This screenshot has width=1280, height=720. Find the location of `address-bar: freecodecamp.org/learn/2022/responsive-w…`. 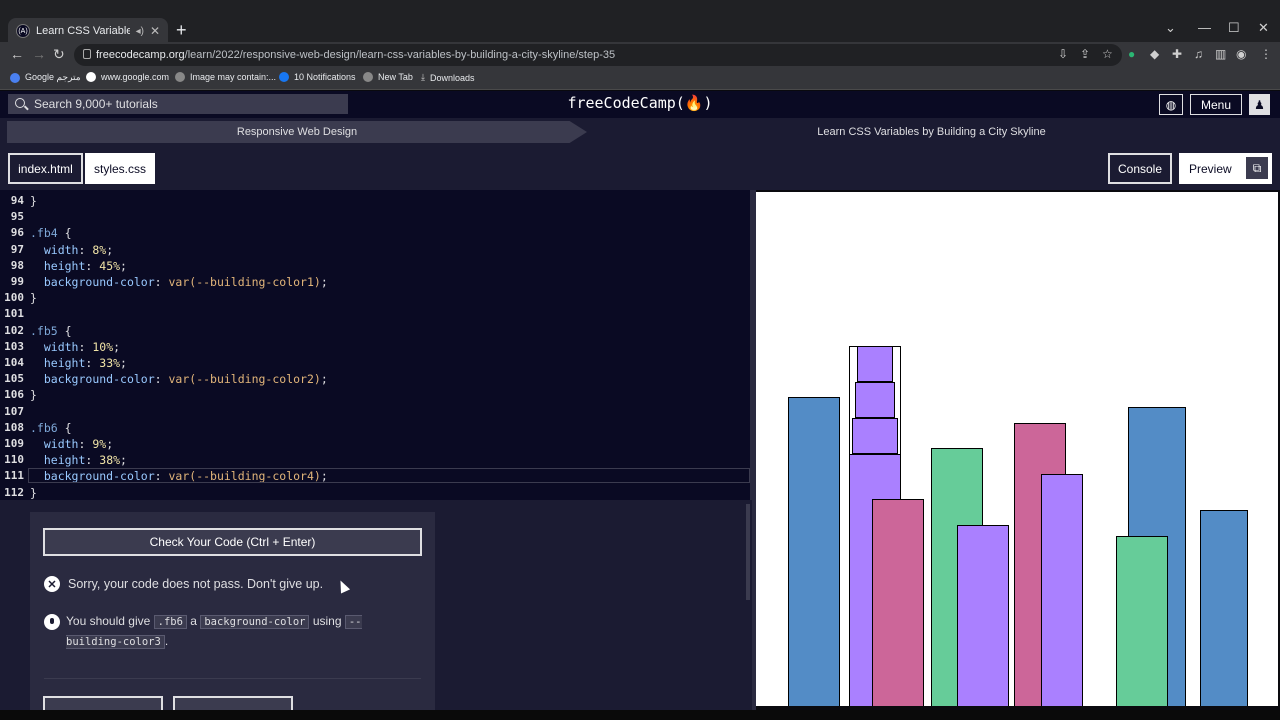

address-bar: freecodecamp.org/learn/2022/responsive-w… is located at coordinates (598, 55).